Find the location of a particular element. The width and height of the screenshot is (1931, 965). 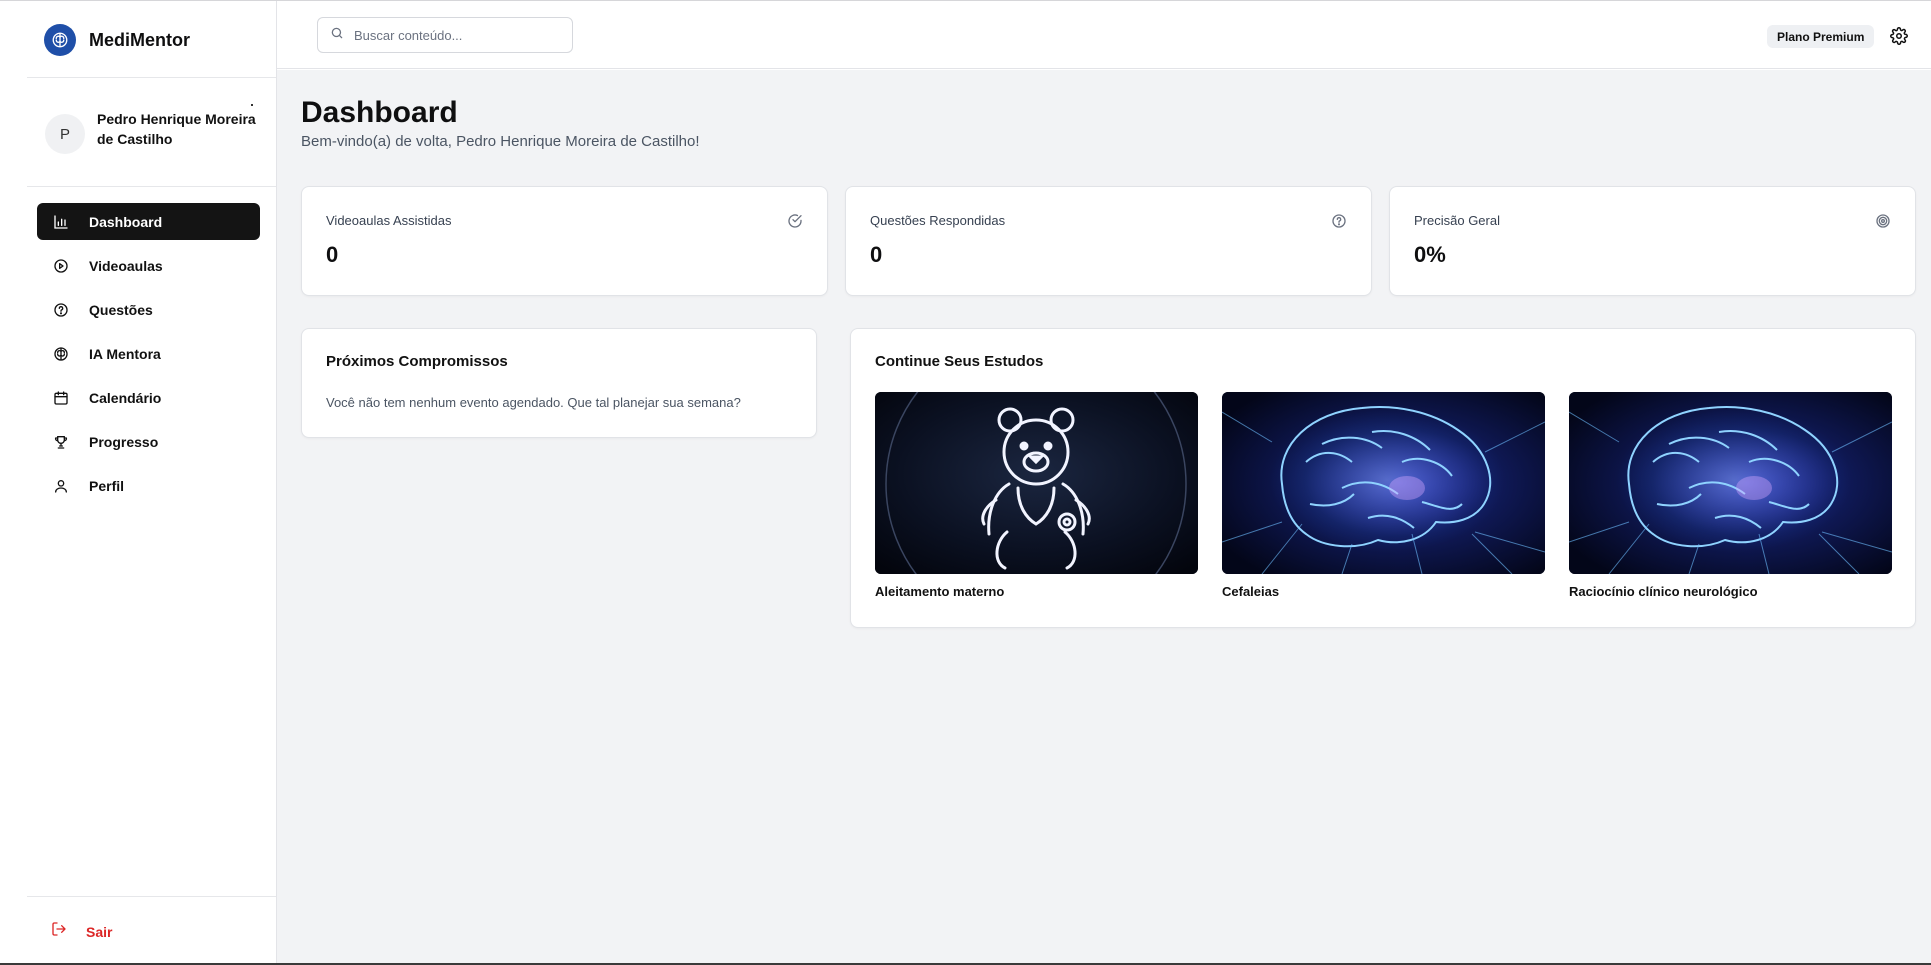

sidebar-item-videoaulas: Videoaulas is located at coordinates (148, 265).